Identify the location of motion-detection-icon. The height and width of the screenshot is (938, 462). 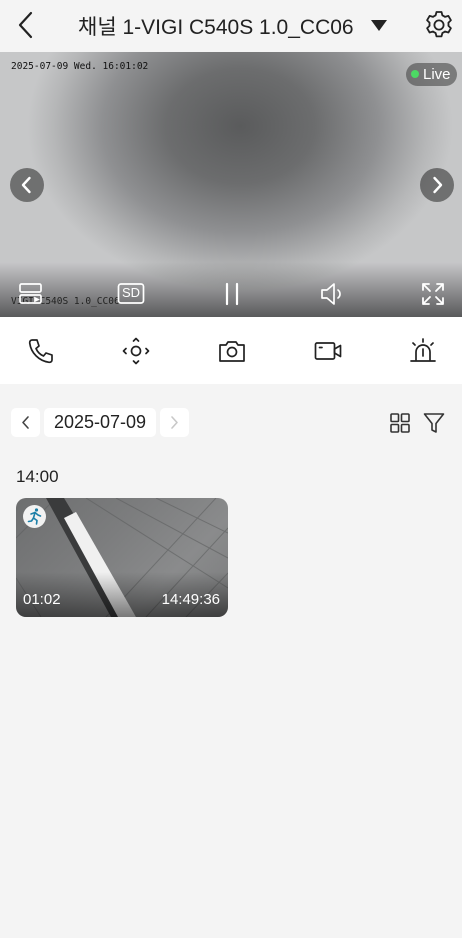
(34, 516).